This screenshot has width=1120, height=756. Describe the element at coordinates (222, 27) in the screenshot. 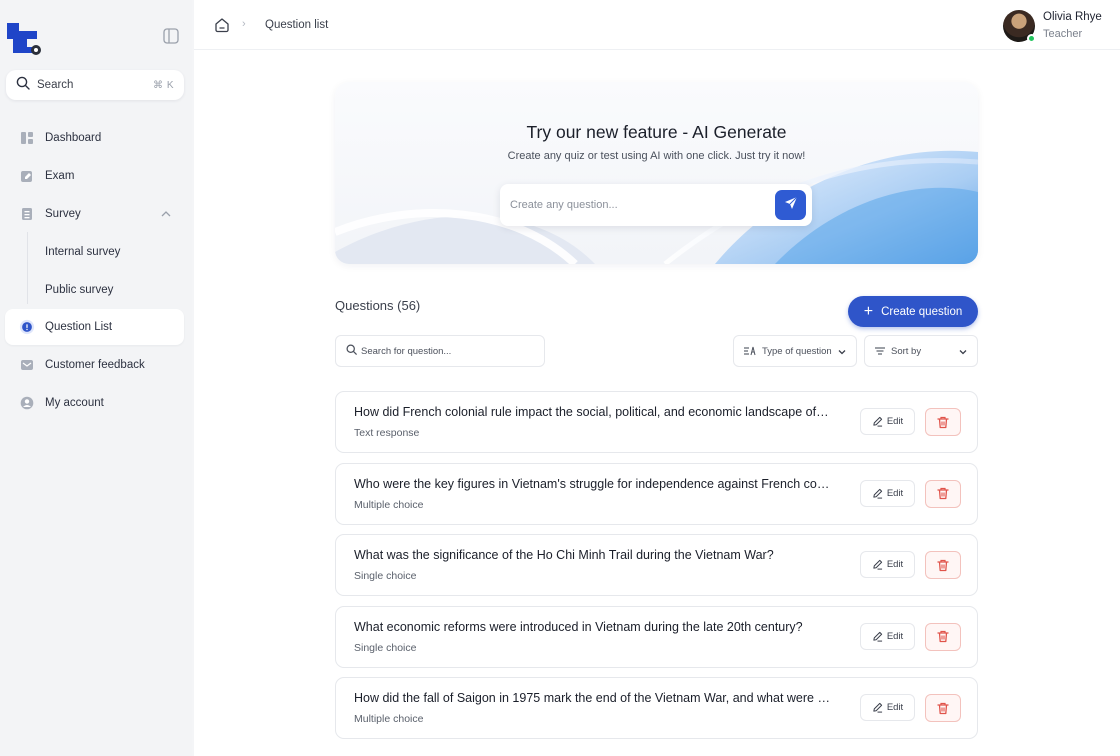

I see `home-icon` at that location.